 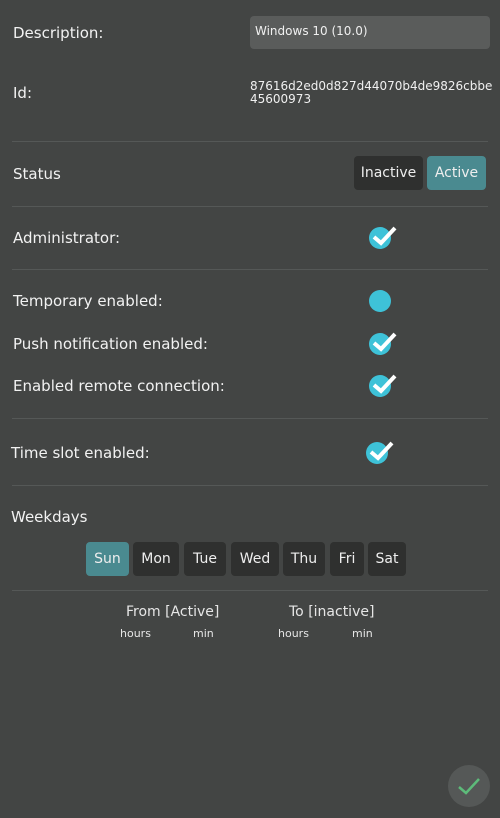 I want to click on status-inactive-button: Inactive, so click(x=388, y=173).